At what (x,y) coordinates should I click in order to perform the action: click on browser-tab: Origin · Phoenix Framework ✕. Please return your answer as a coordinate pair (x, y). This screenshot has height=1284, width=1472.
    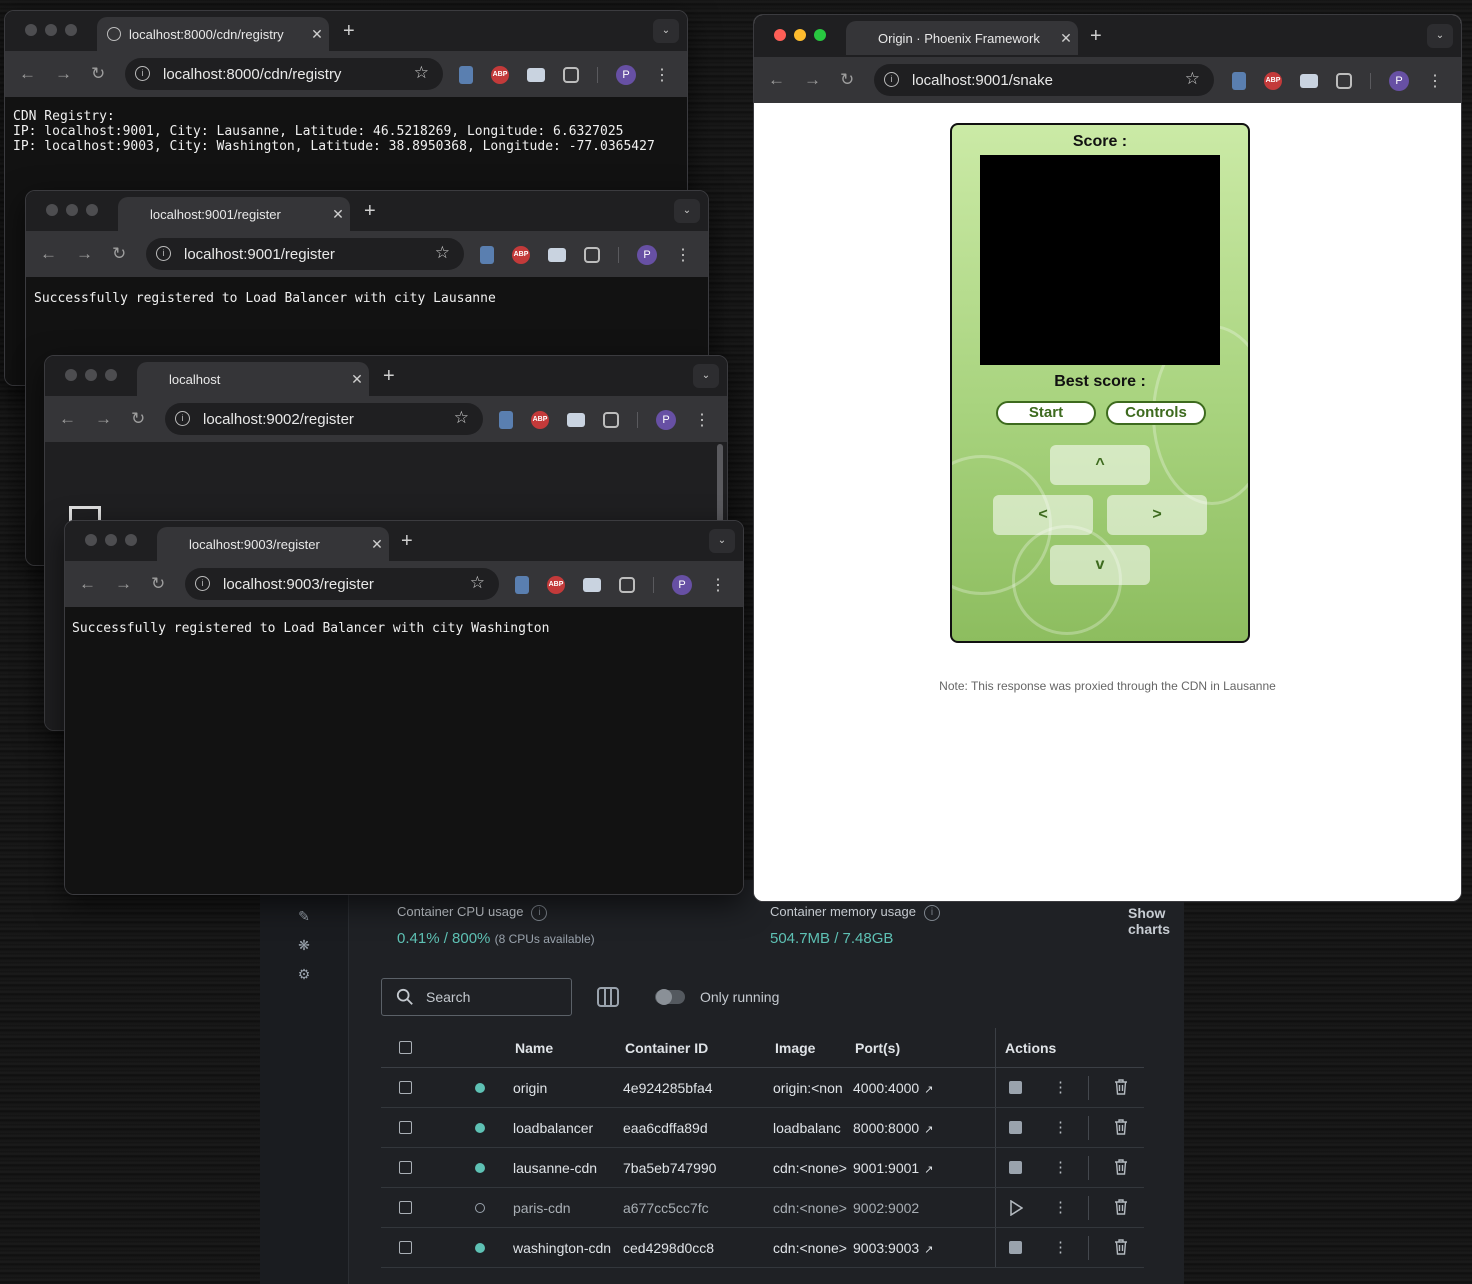
    Looking at the image, I should click on (962, 38).